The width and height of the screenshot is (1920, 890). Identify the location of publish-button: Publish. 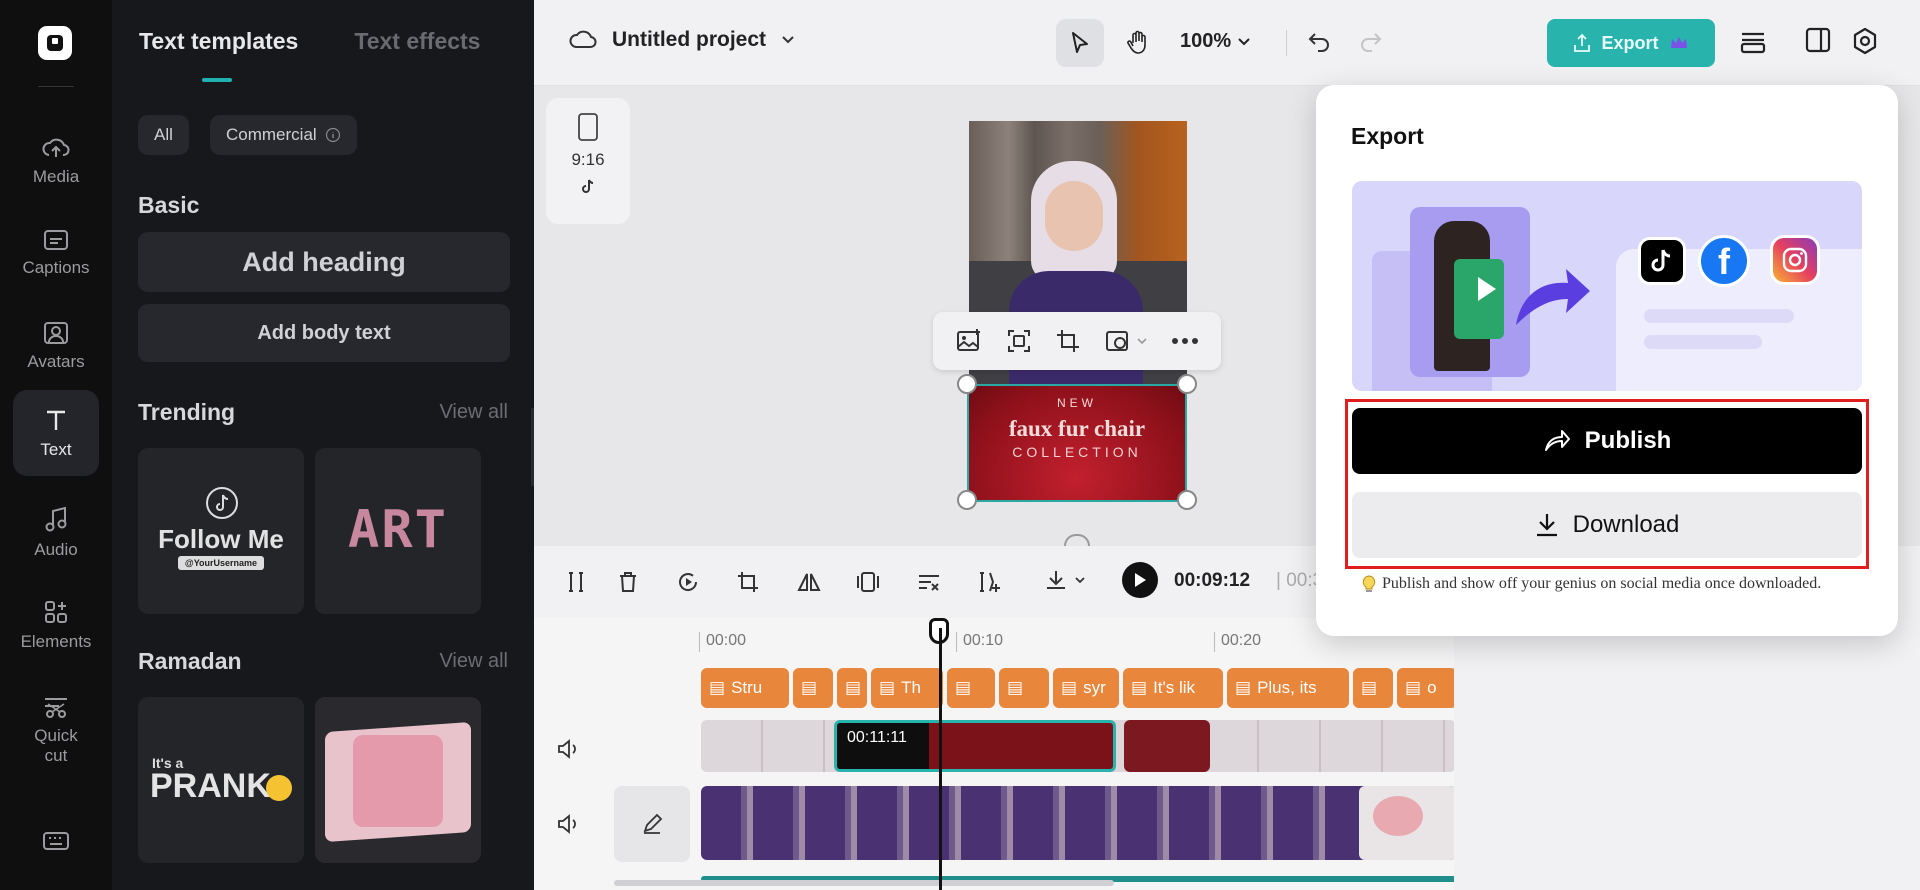
(1607, 441).